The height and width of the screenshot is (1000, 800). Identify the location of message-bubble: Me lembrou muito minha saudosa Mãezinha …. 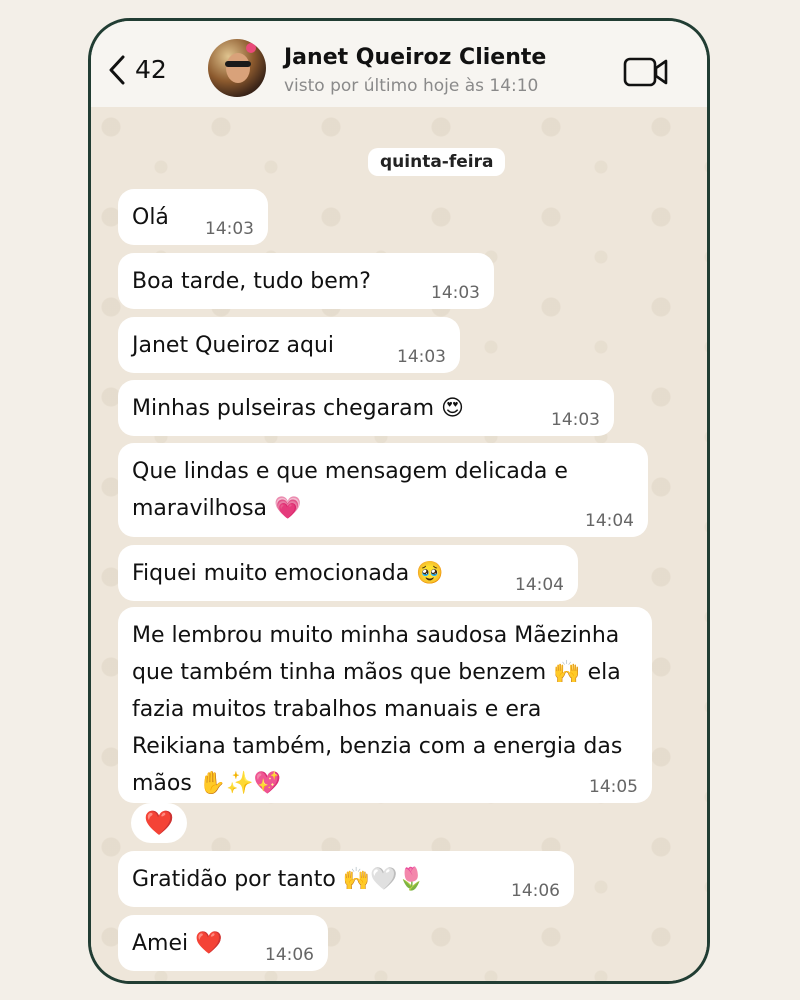
(385, 705).